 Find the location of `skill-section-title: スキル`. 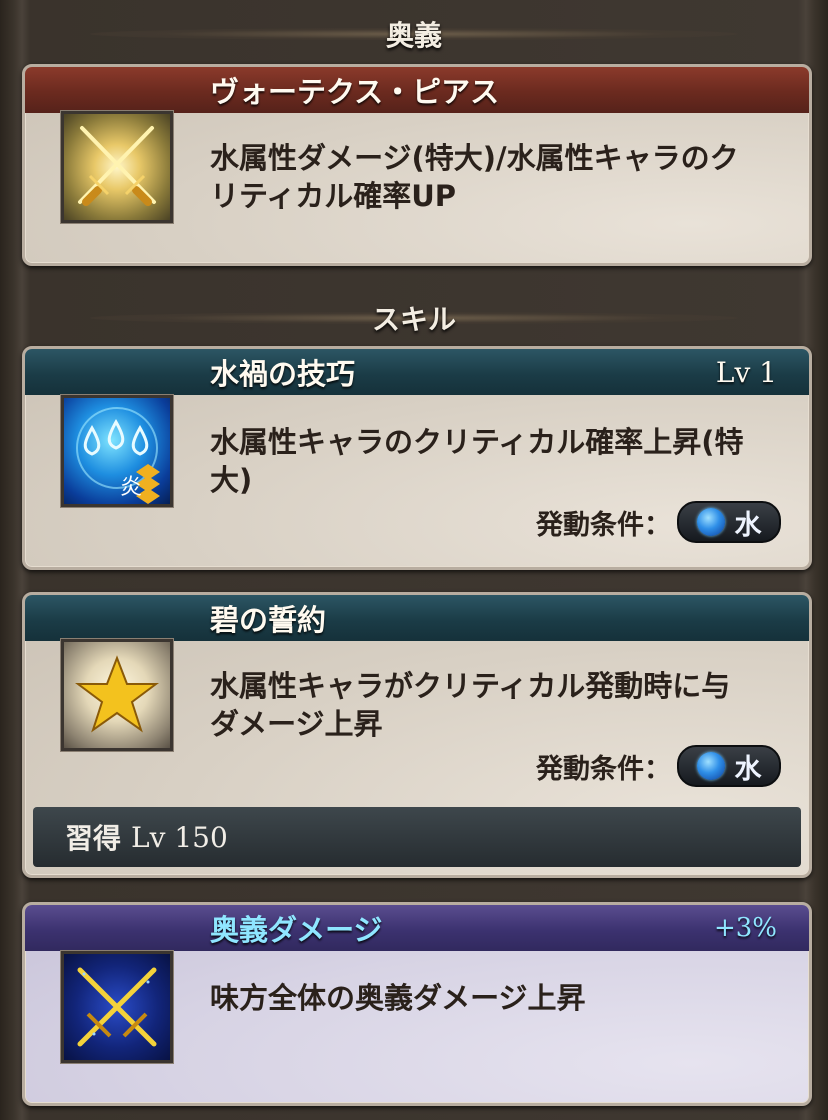

skill-section-title: スキル is located at coordinates (413, 319).